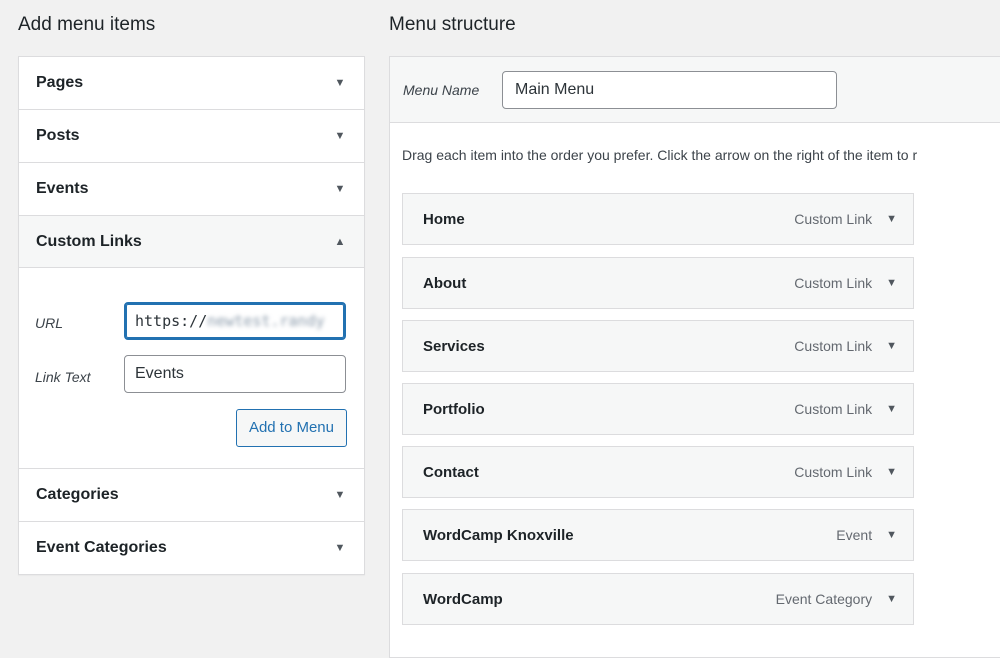 This screenshot has height=658, width=1000. What do you see at coordinates (454, 409) in the screenshot?
I see `menu-item-title: Portfolio` at bounding box center [454, 409].